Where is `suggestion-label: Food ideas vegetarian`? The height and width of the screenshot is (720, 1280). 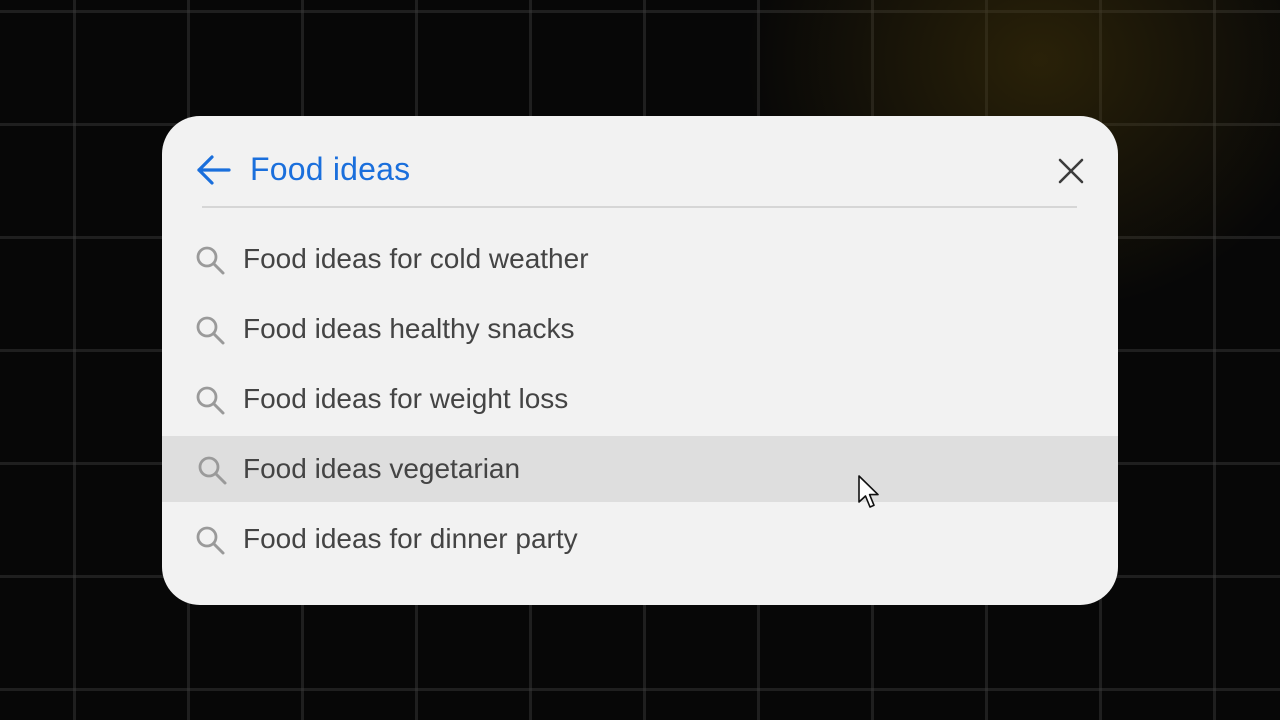
suggestion-label: Food ideas vegetarian is located at coordinates (382, 468).